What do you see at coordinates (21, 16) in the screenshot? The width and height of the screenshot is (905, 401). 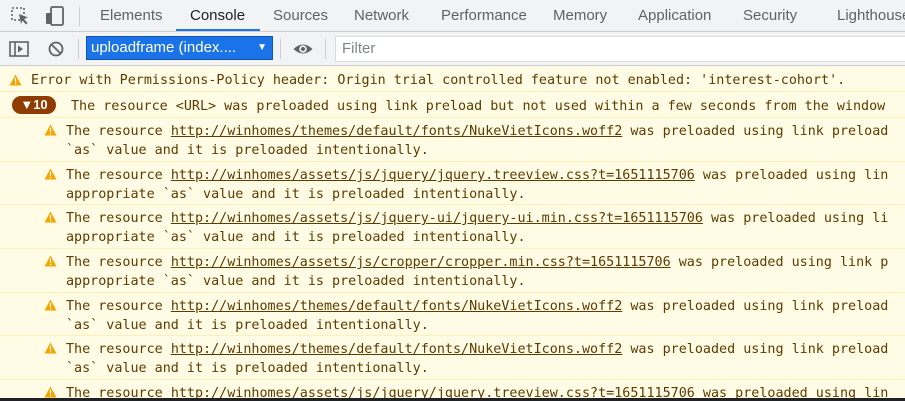 I see `inspect-element-icon` at bounding box center [21, 16].